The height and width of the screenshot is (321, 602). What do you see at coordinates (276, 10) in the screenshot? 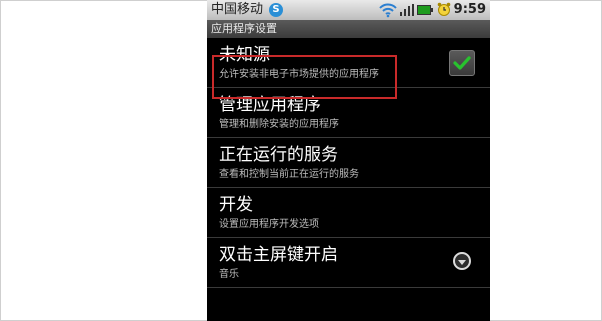
I see `skype-icon: S` at bounding box center [276, 10].